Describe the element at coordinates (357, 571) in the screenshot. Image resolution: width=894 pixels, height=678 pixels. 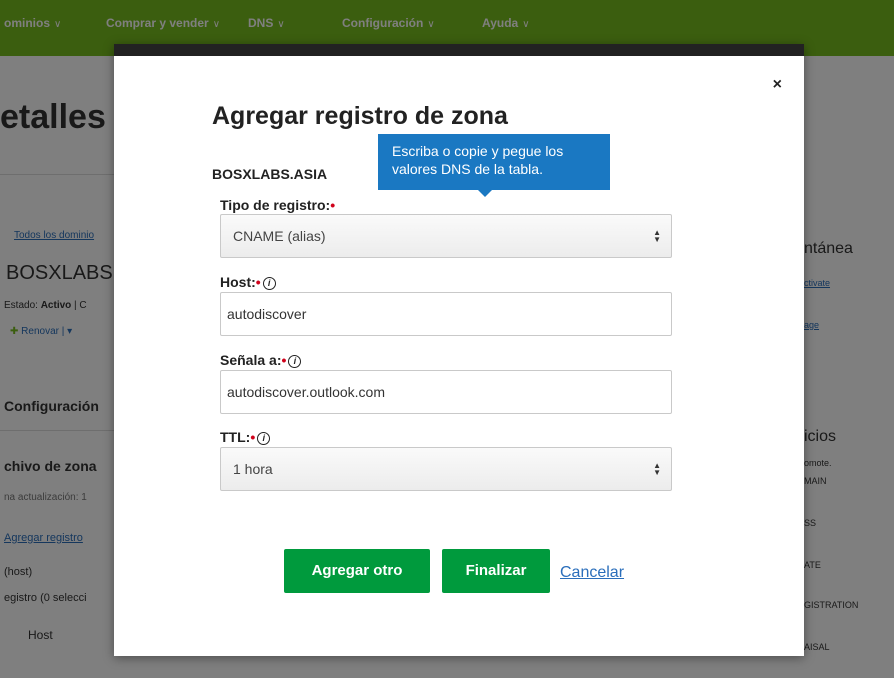
I see `add-another-button: Agregar otro` at that location.